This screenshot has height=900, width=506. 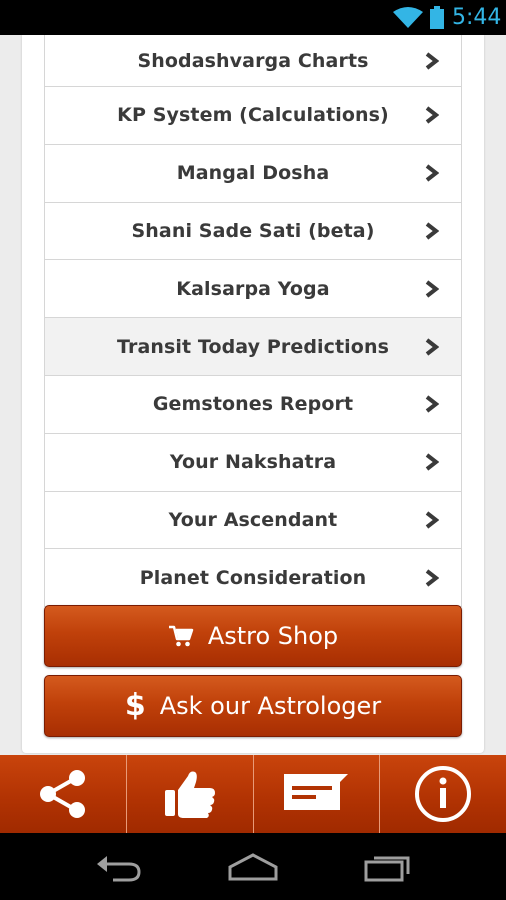 I want to click on thumbs-up-icon, so click(x=189, y=794).